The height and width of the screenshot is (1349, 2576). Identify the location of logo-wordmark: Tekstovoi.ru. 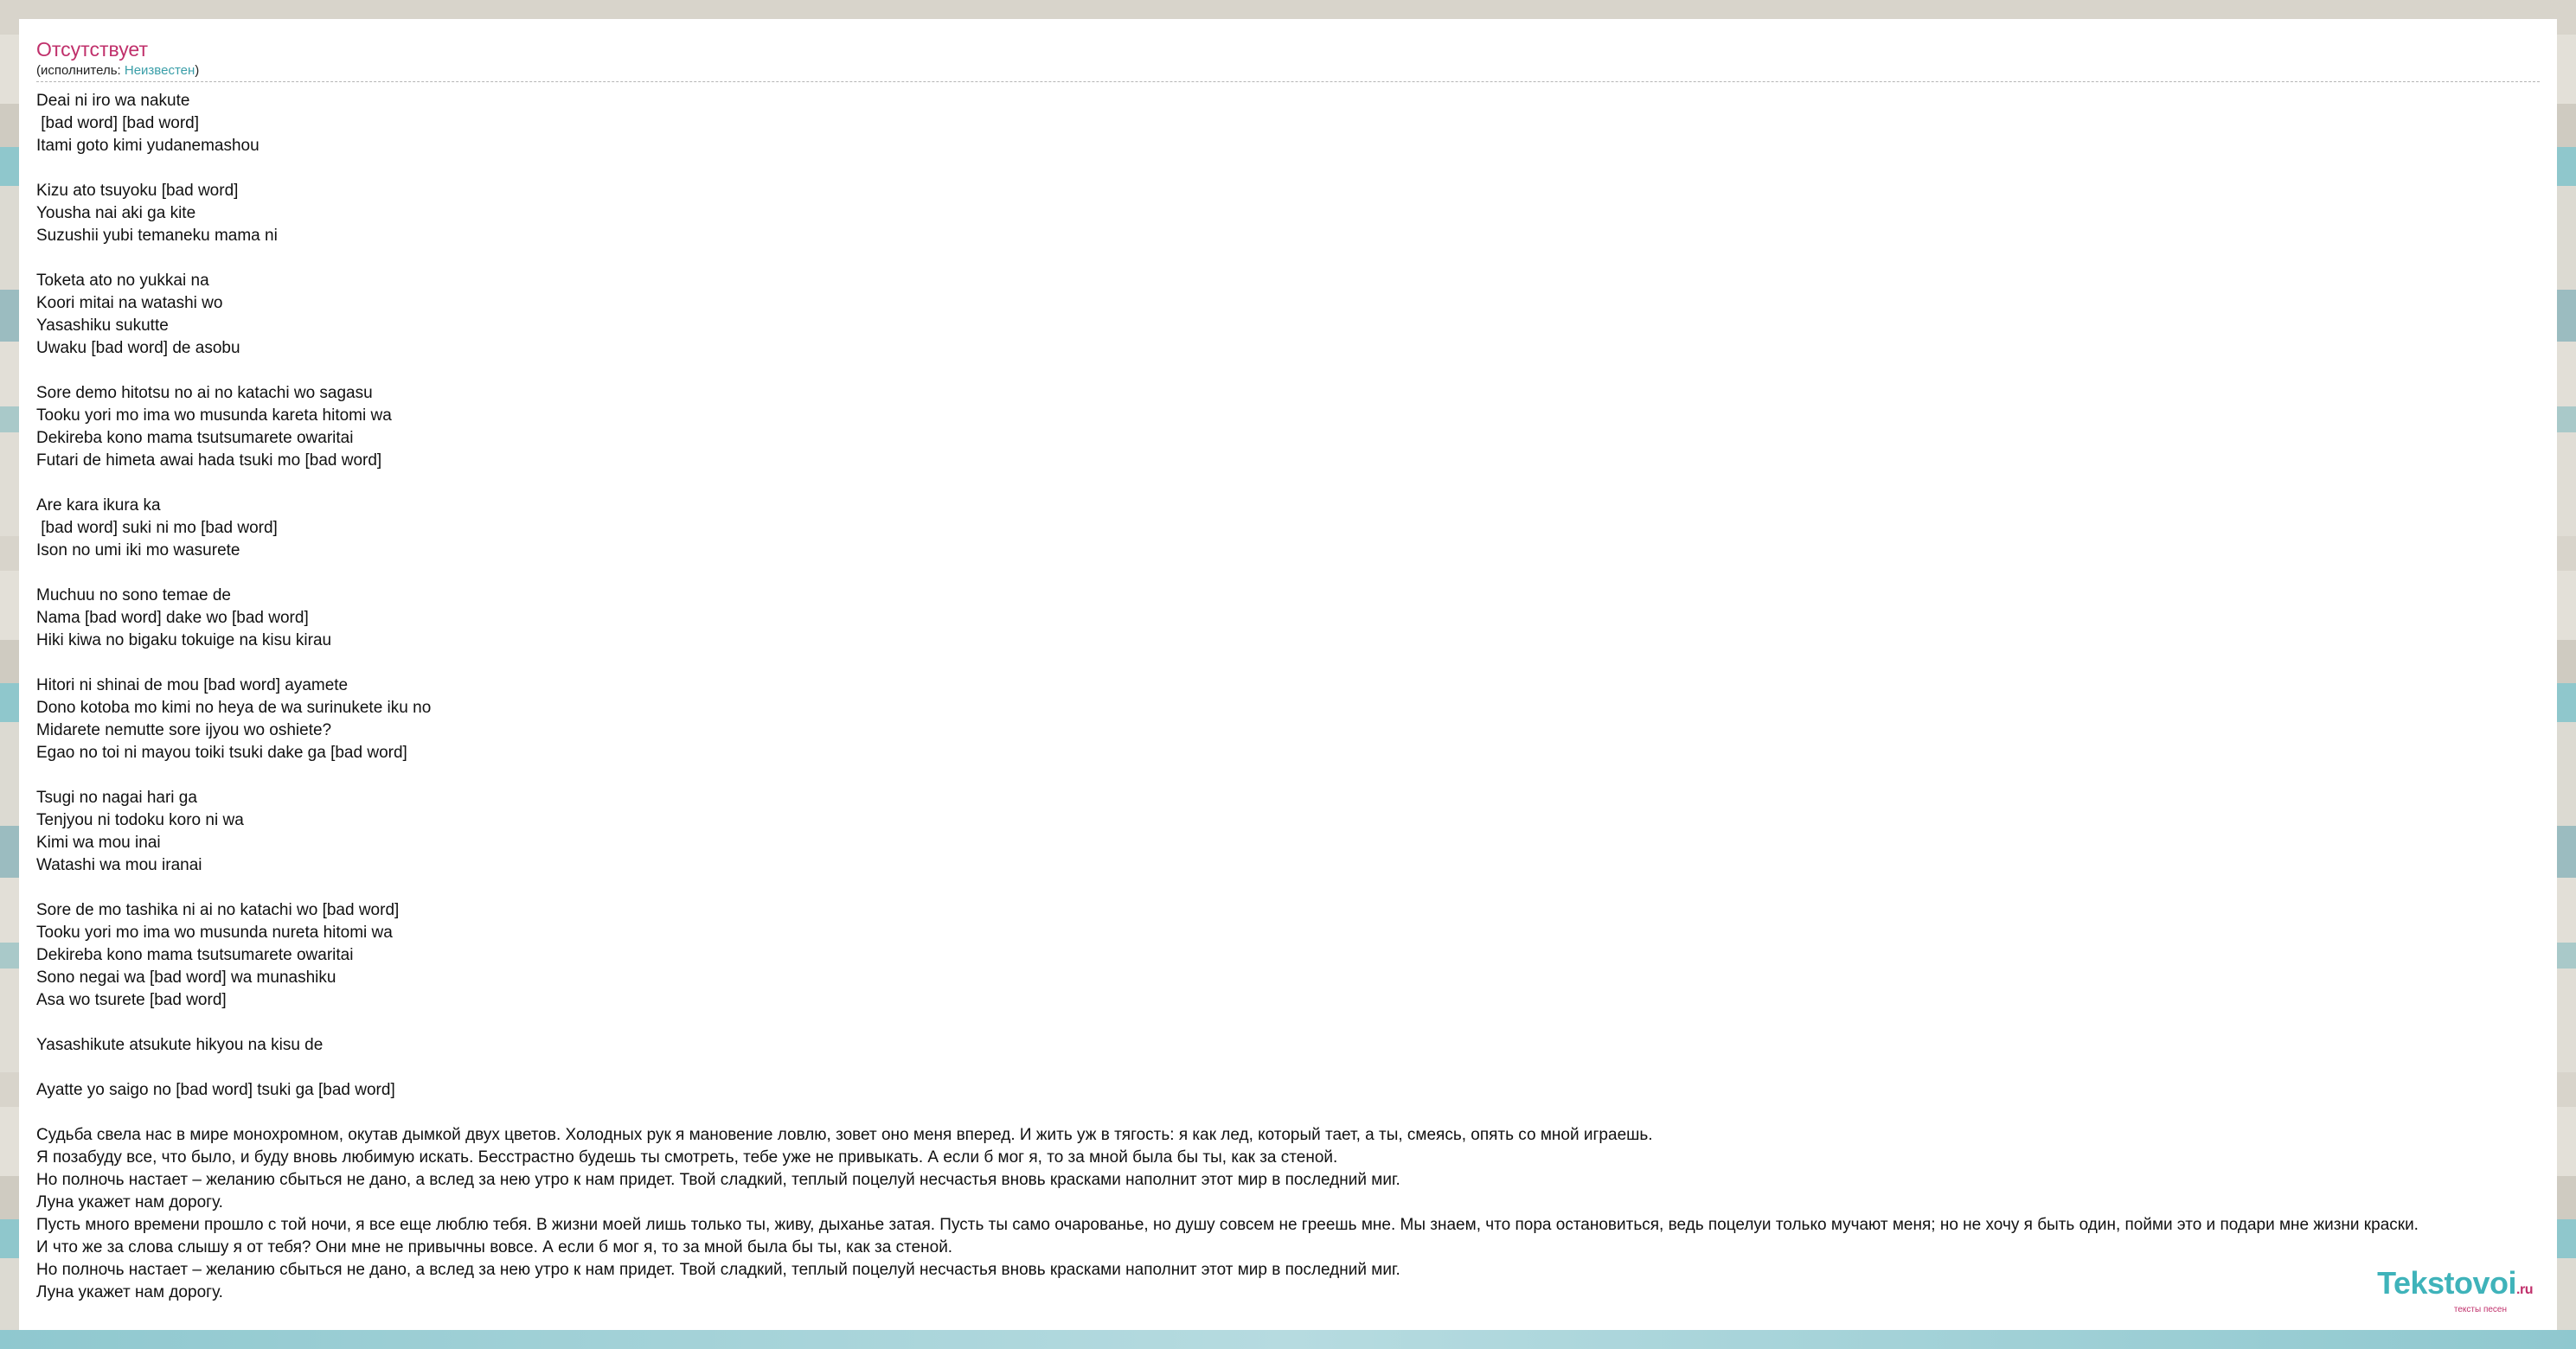
(2455, 1287).